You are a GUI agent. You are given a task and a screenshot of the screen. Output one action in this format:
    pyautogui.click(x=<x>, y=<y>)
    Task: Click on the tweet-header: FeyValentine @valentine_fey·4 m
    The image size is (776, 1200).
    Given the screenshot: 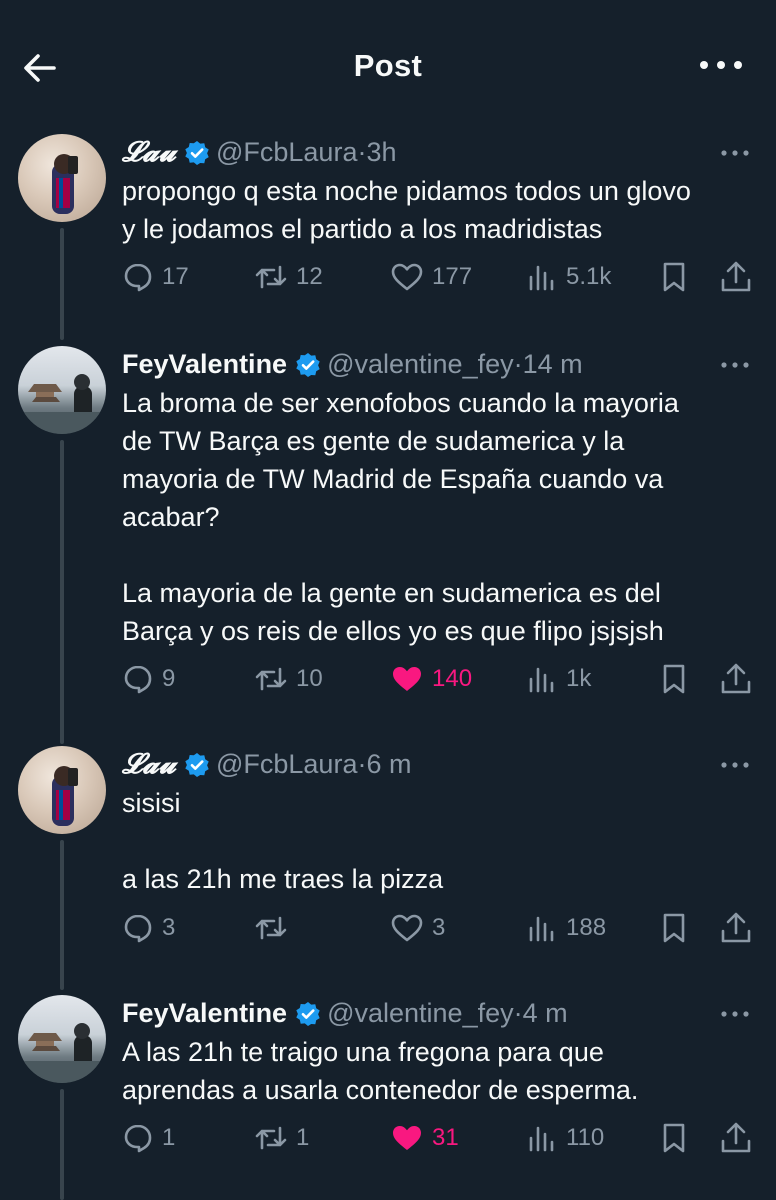 What is the action you would take?
    pyautogui.click(x=437, y=1013)
    